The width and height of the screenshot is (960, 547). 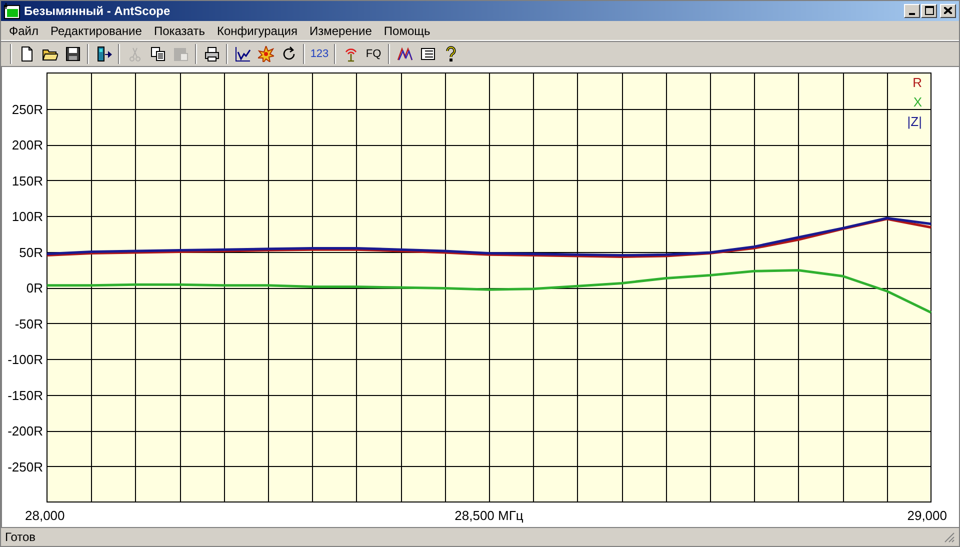 What do you see at coordinates (180, 54) in the screenshot?
I see `clipboard-icon` at bounding box center [180, 54].